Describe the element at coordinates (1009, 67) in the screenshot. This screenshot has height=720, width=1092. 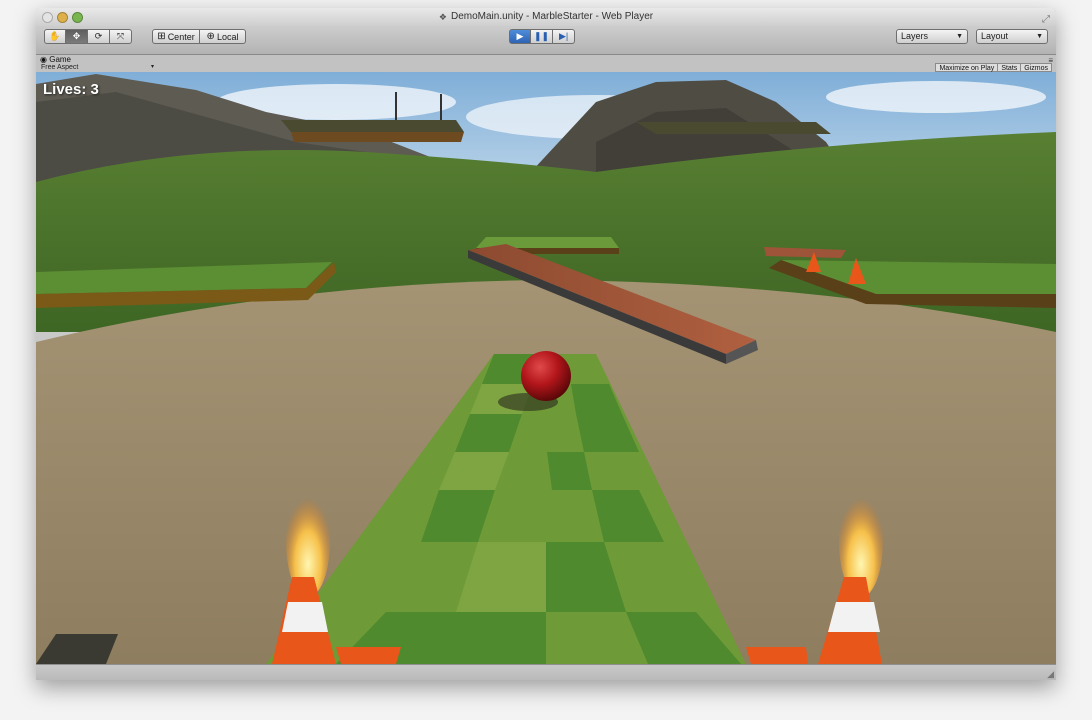
I see `stats-toggle: Stats` at that location.